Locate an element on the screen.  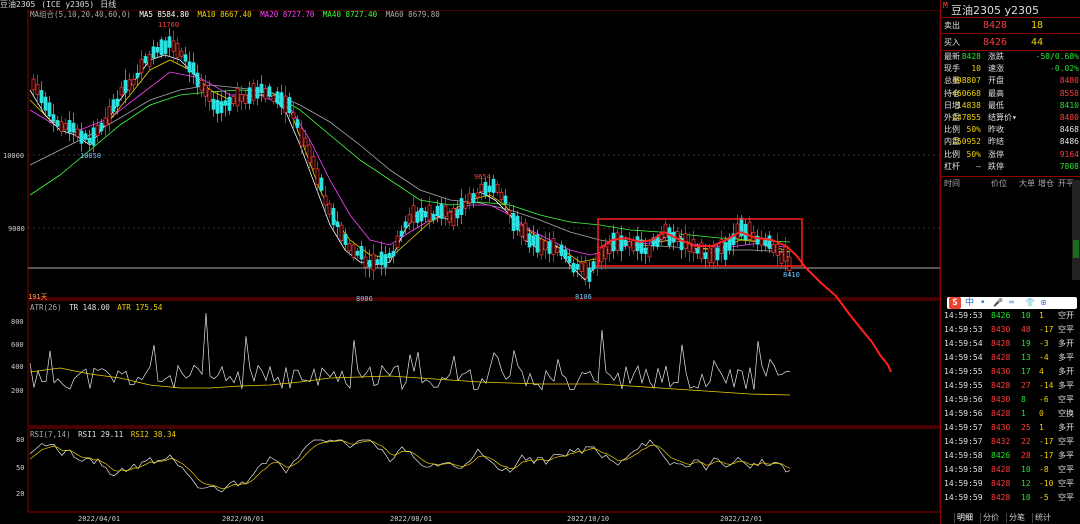
ime-punct-icon: • is located at coordinates (982, 303).